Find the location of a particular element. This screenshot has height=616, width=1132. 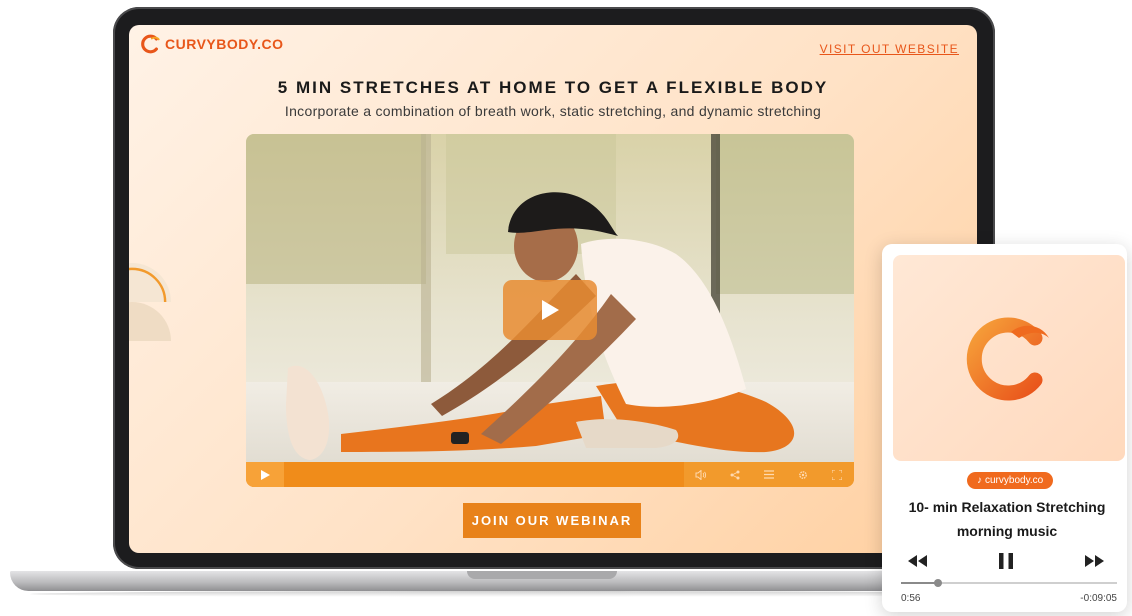

fullscreen-icon is located at coordinates (837, 474).